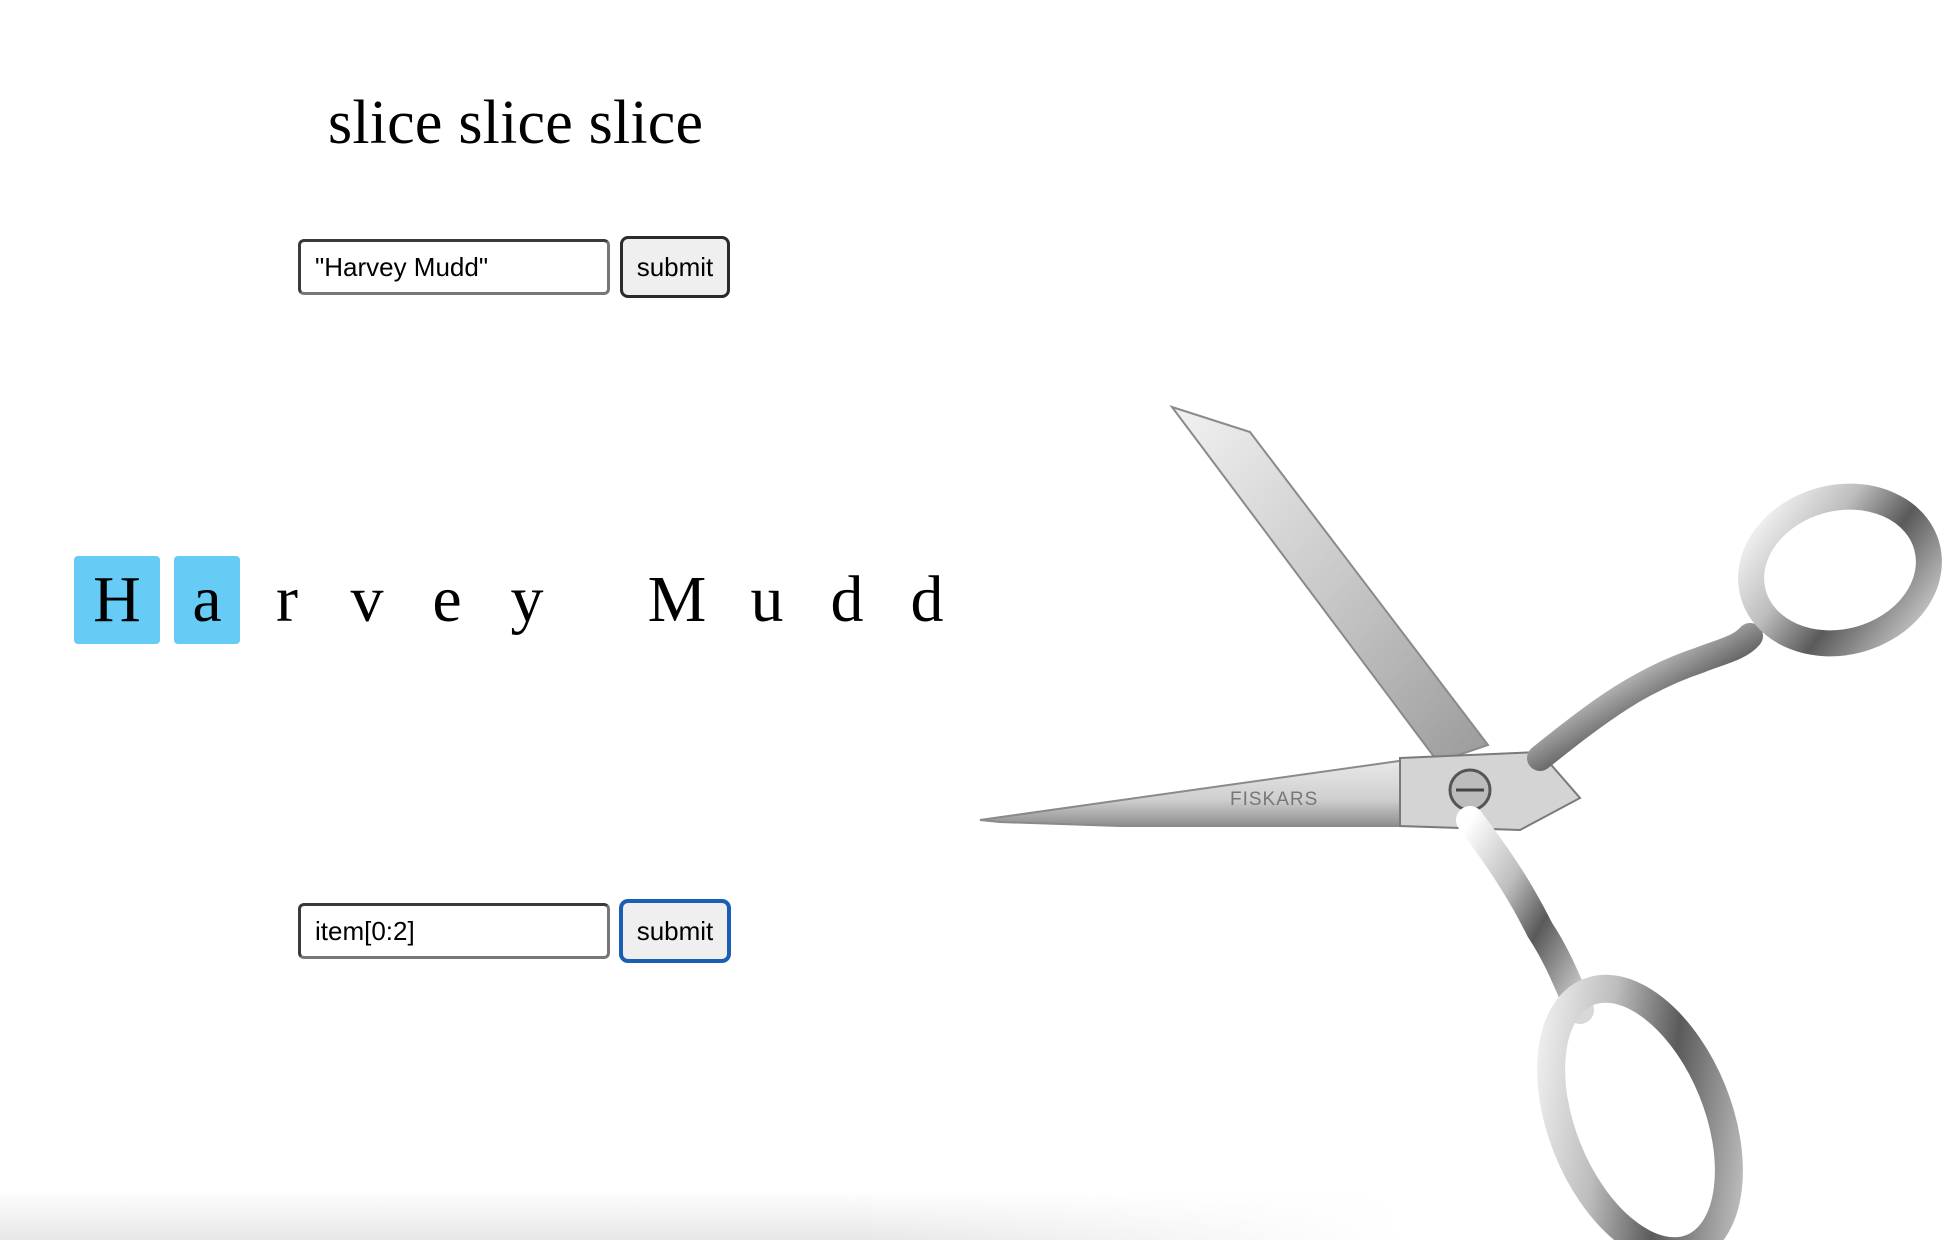 The image size is (1950, 1240). I want to click on slice-input, so click(454, 931).